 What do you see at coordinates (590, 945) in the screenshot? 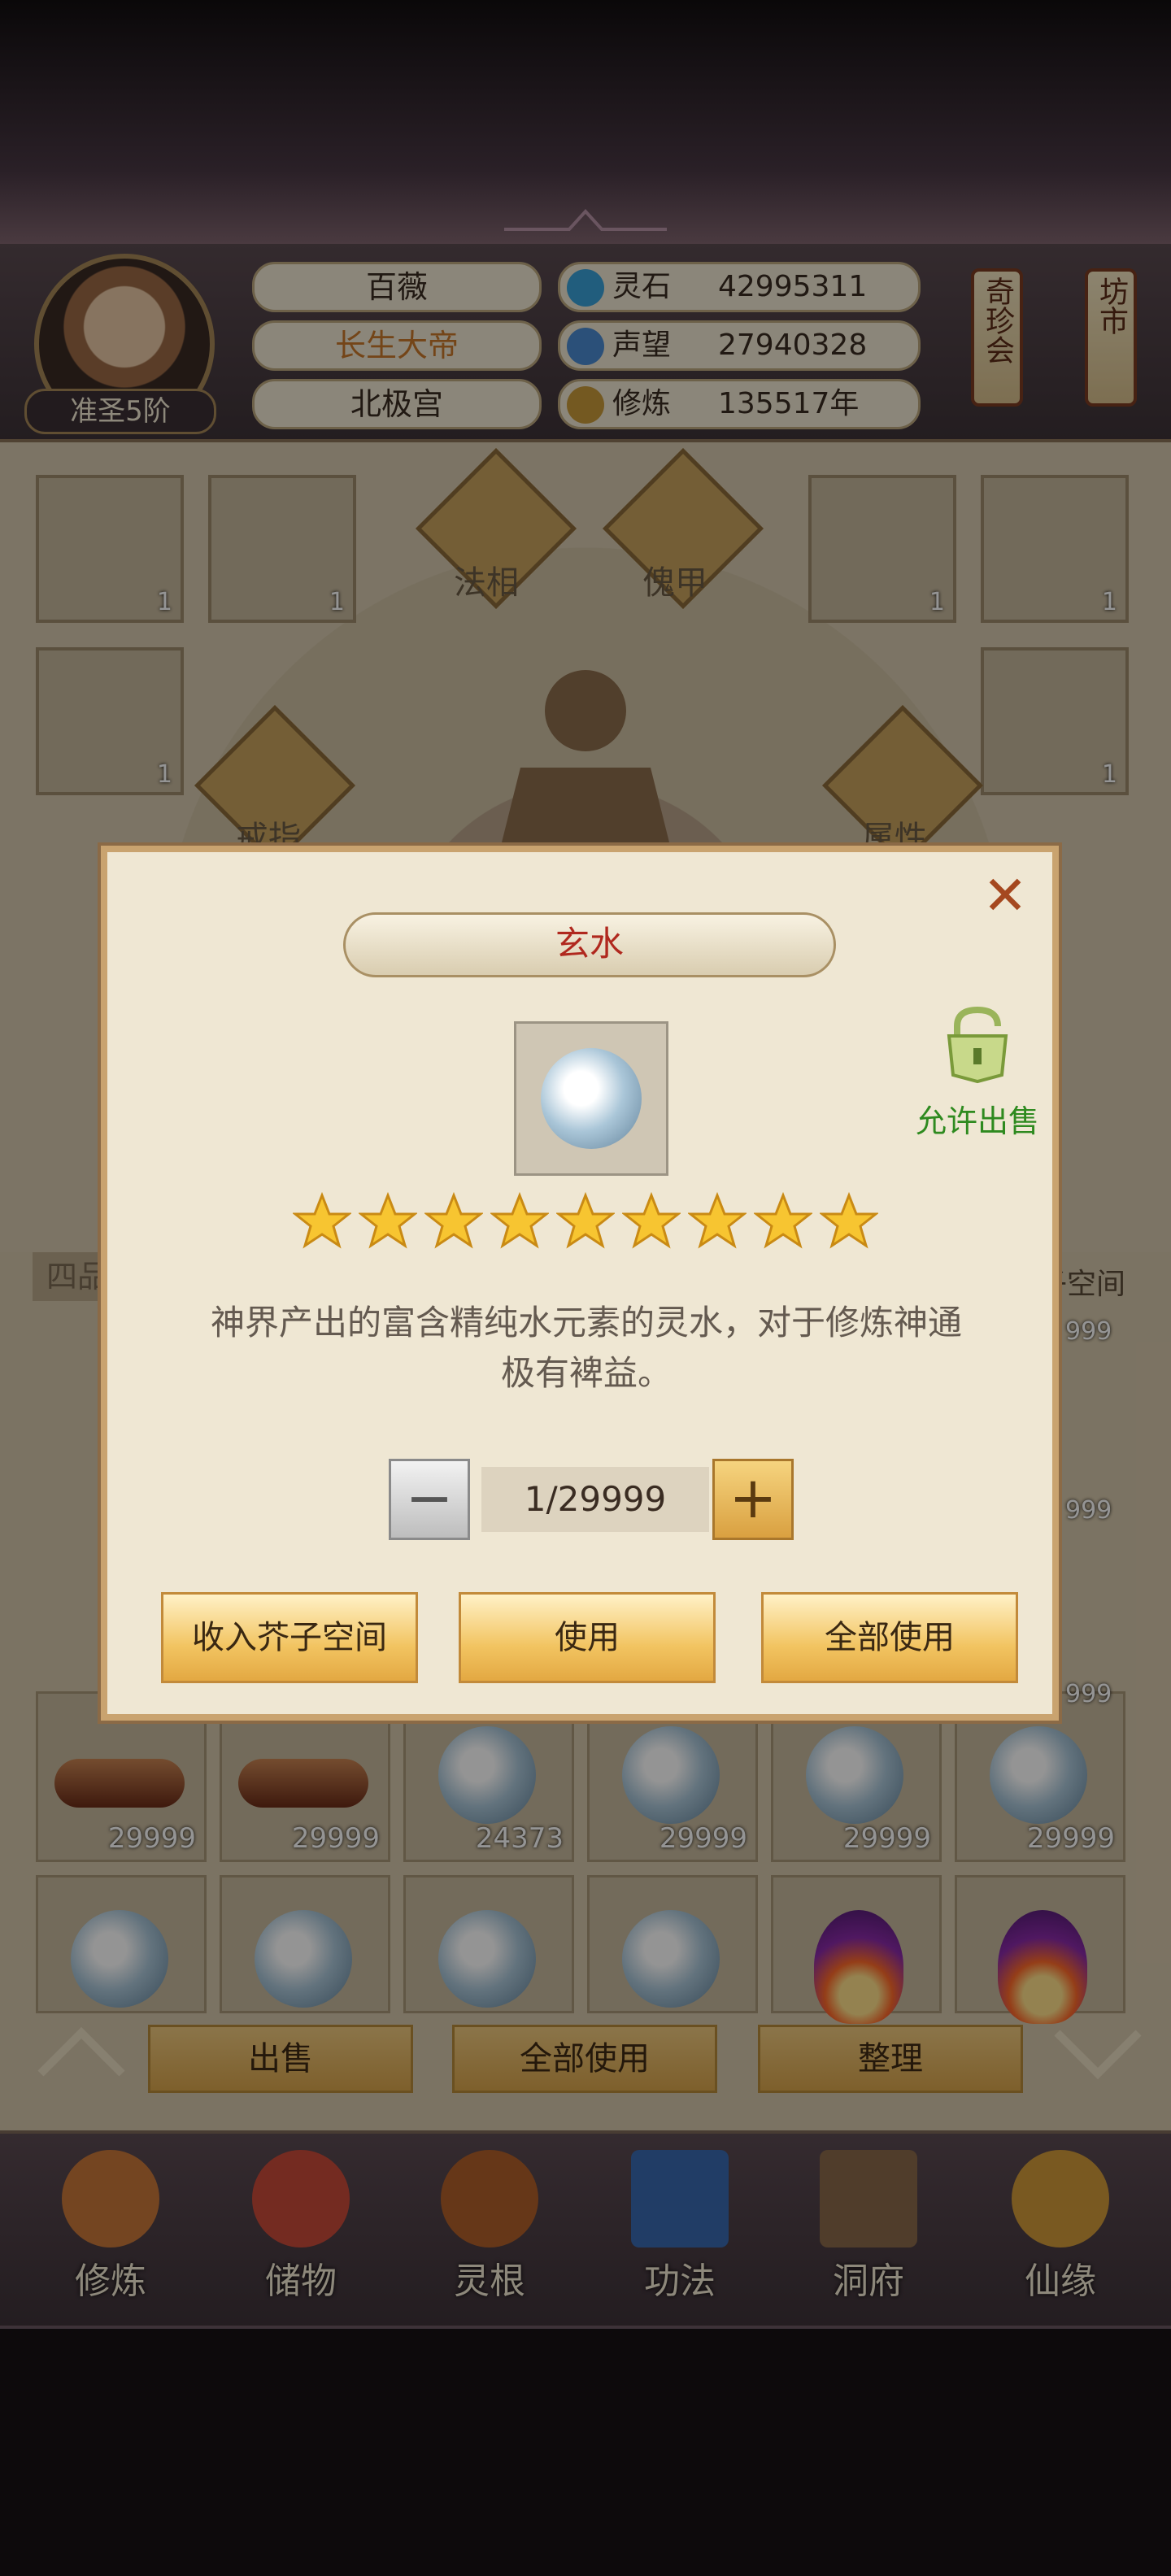
I see `item-name: 玄水` at bounding box center [590, 945].